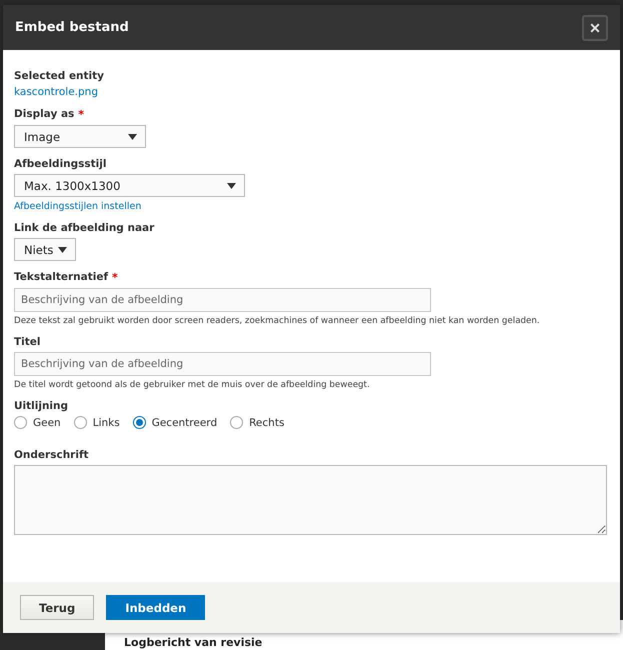 Image resolution: width=623 pixels, height=650 pixels. I want to click on radio-option: Rechts, so click(257, 422).